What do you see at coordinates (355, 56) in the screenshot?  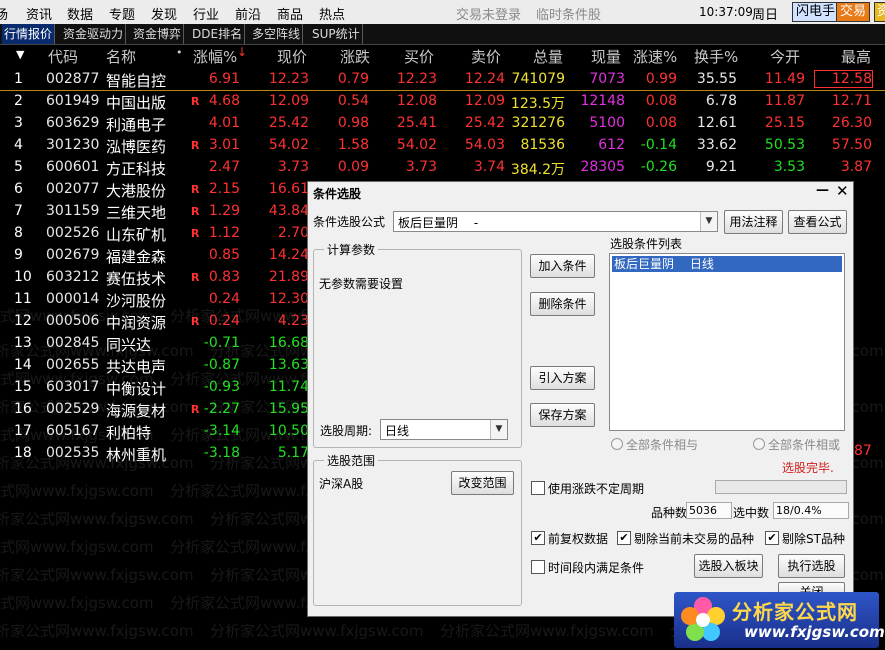 I see `col-change: 涨跌` at bounding box center [355, 56].